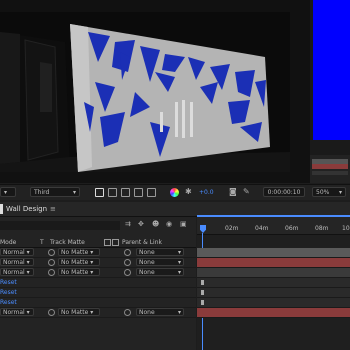  I want to click on viewer-toolbar: ▾ Third ▾ ✱ +0.0 ◙ ✎ 0:00:00:10 50% ▾, so click(175, 192).